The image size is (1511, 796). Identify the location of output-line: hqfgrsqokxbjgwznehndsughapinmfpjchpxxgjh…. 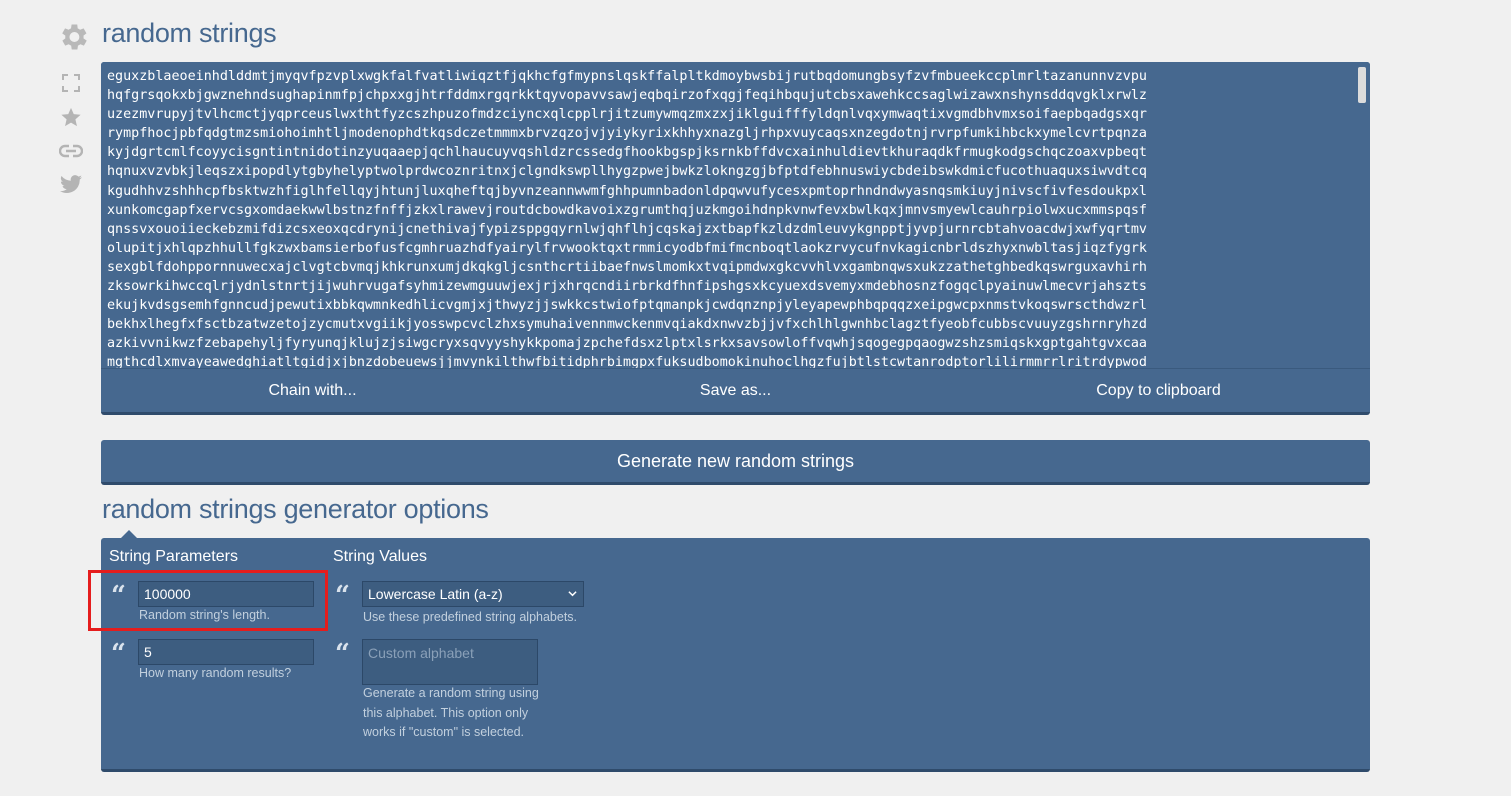
(627, 96).